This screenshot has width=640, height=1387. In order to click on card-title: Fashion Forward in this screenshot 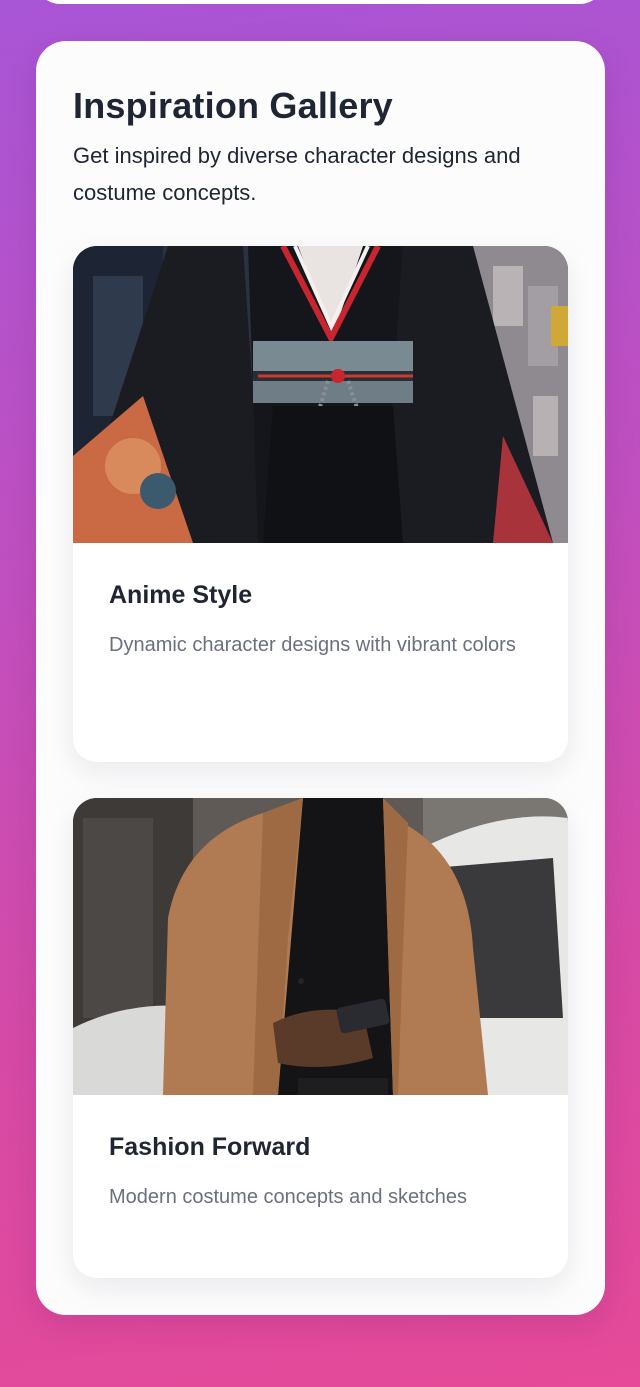, I will do `click(210, 1147)`.